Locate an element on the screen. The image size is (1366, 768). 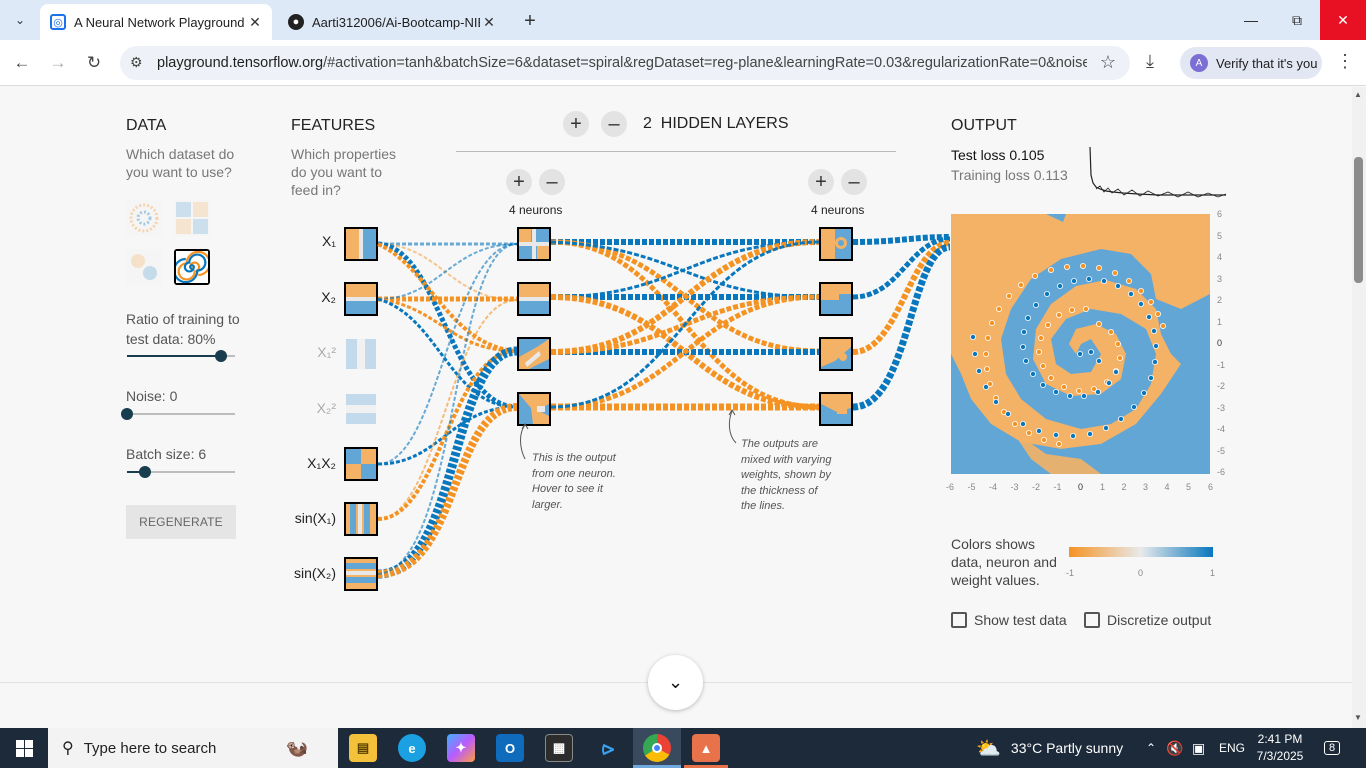
test-loss-value: 0.105 is located at coordinates (1027, 155).